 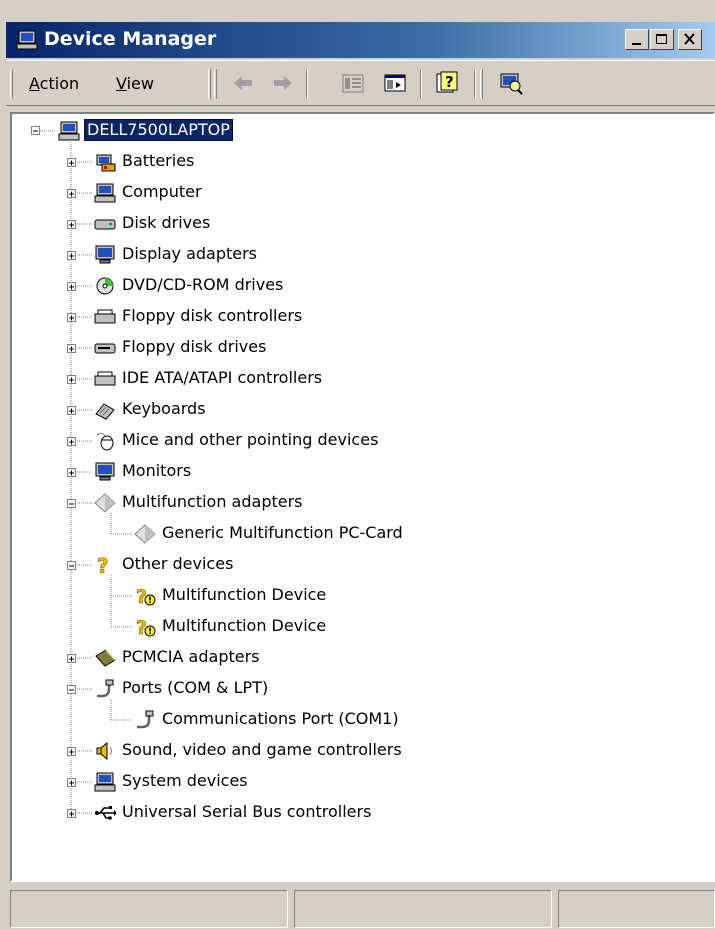 I want to click on tree-item-label: Universal Serial Bus controllers, so click(x=247, y=811).